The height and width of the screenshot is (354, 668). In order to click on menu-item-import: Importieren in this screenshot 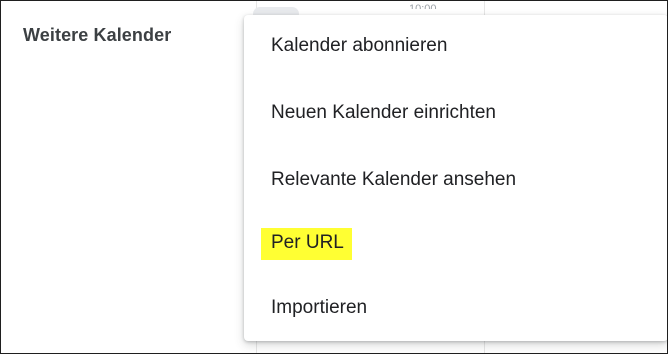, I will do `click(455, 308)`.